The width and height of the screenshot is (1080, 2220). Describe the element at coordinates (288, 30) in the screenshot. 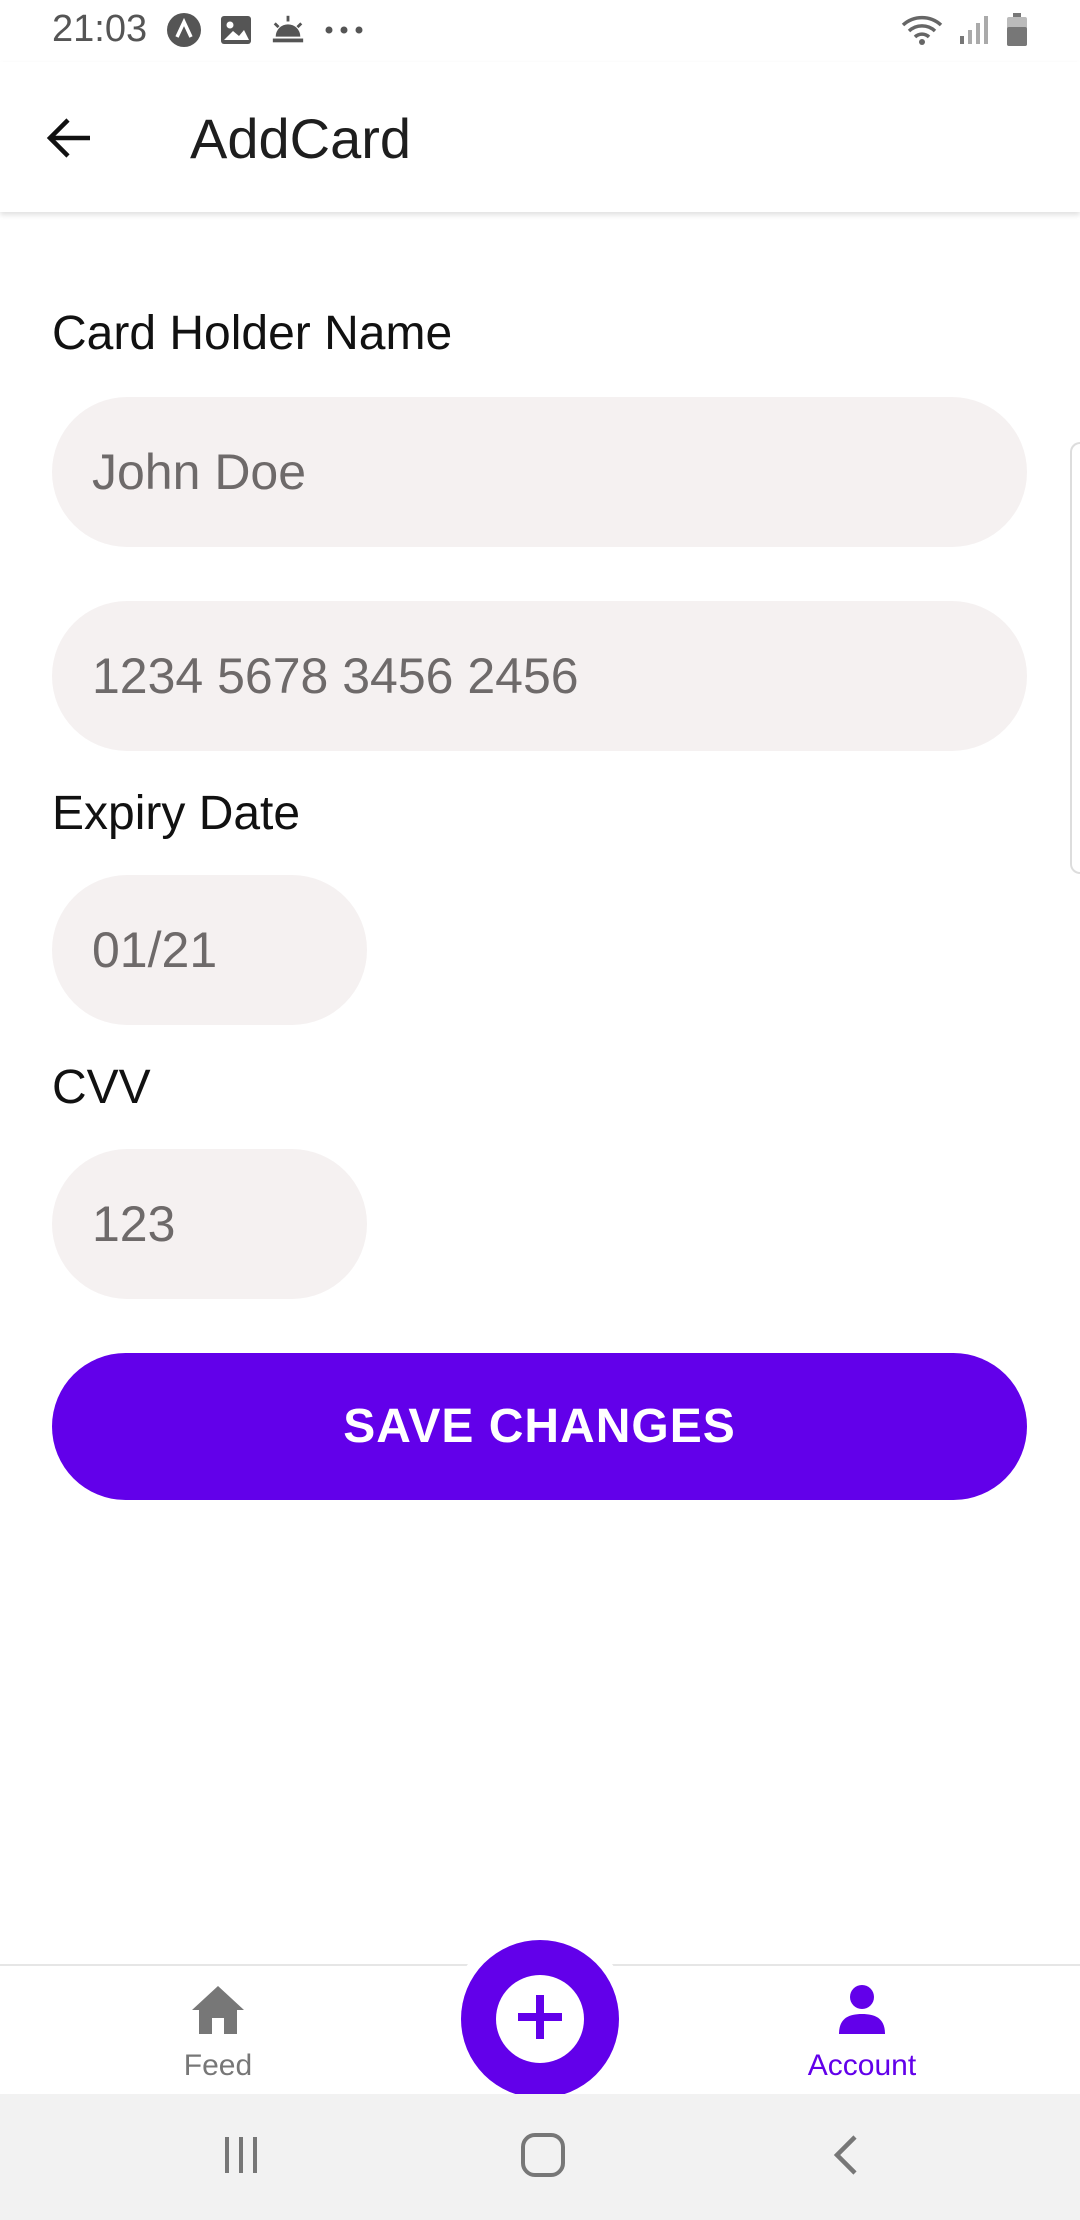

I see `weather-icon` at that location.